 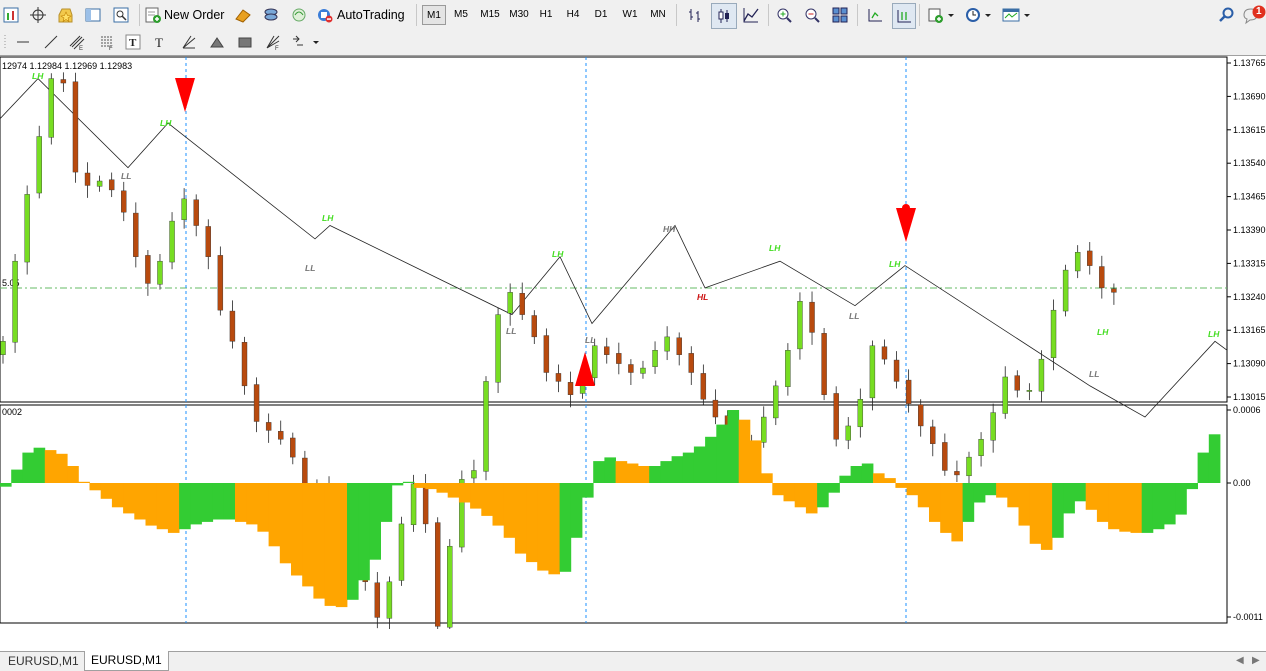 I want to click on new-order-label: New Order, so click(x=194, y=15).